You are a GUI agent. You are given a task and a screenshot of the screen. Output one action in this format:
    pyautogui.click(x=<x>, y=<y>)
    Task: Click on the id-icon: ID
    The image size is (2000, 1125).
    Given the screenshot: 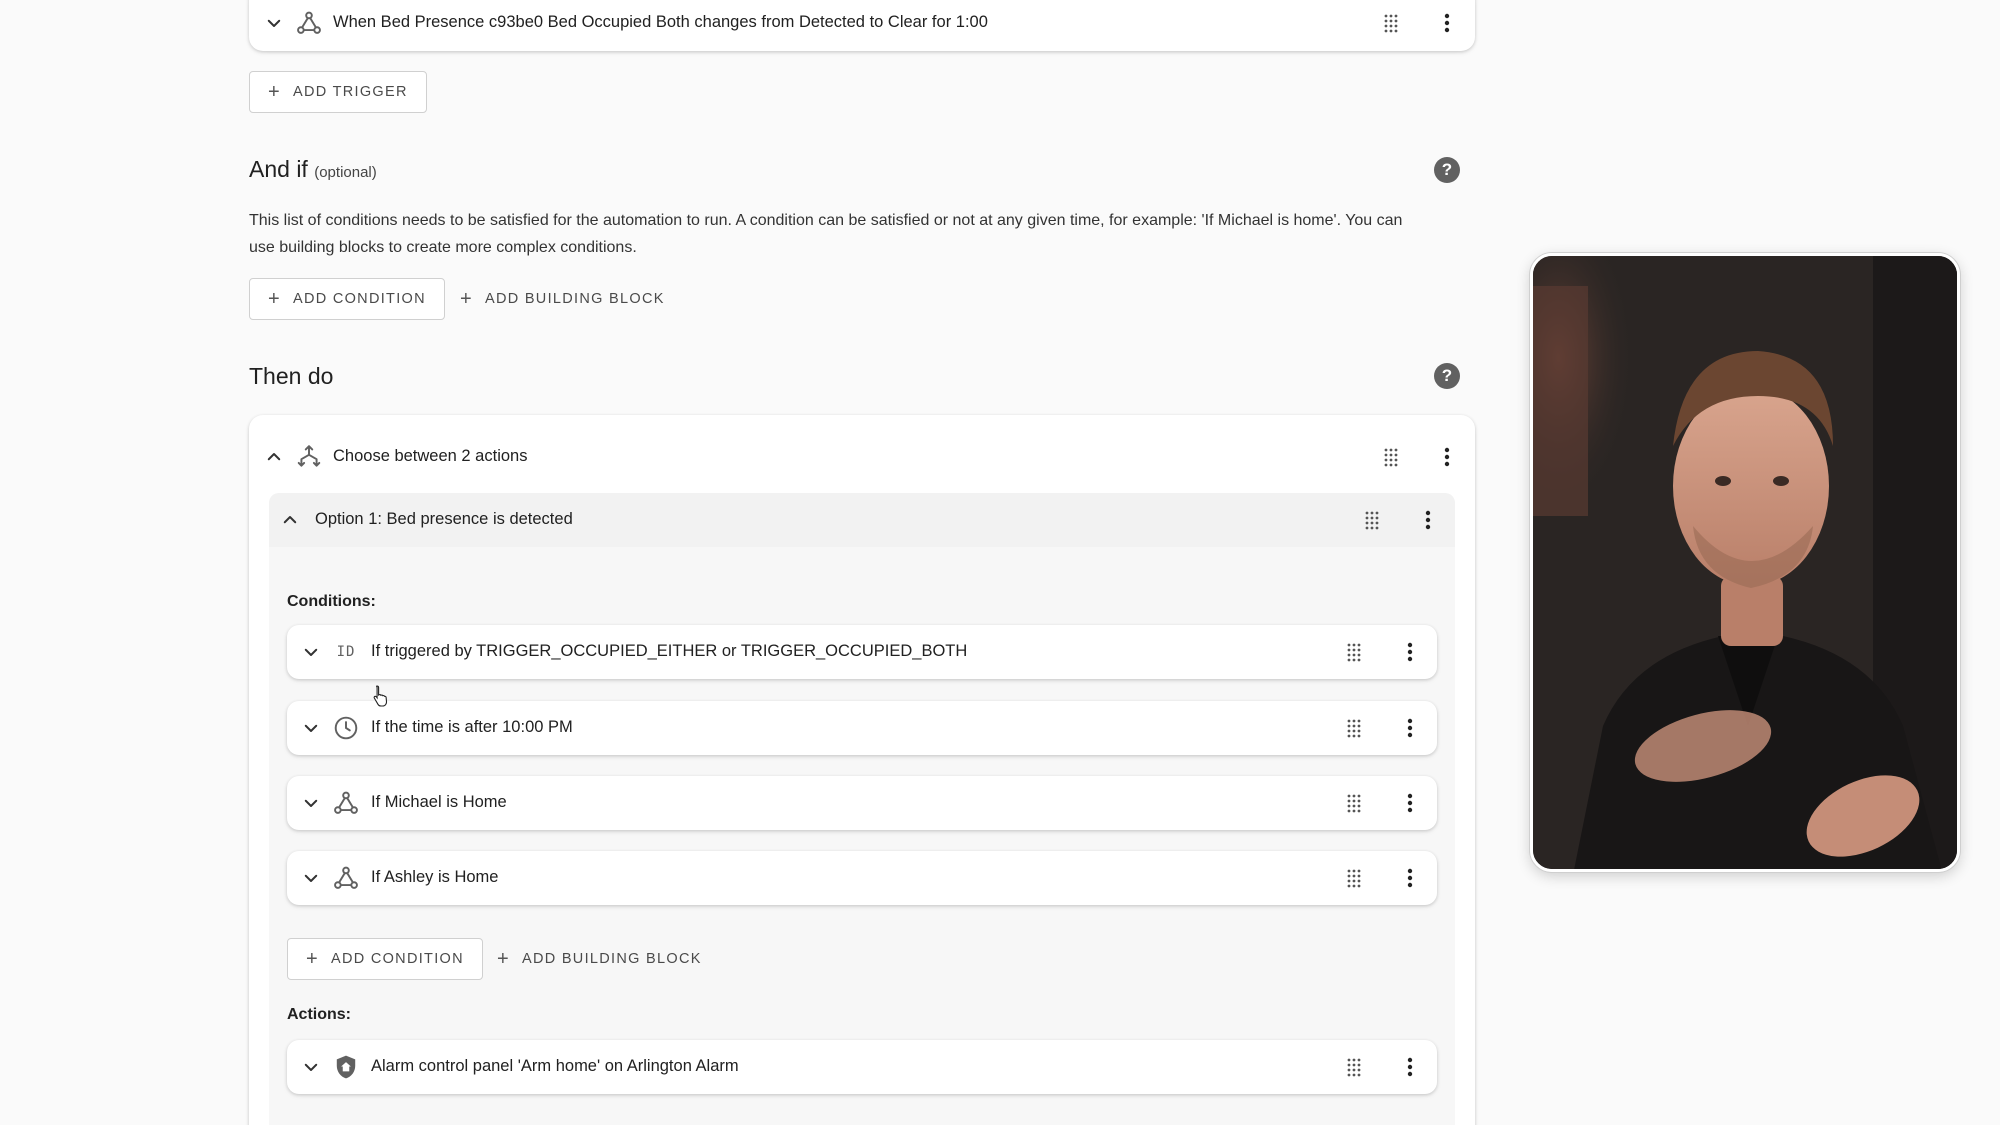 What is the action you would take?
    pyautogui.click(x=346, y=652)
    